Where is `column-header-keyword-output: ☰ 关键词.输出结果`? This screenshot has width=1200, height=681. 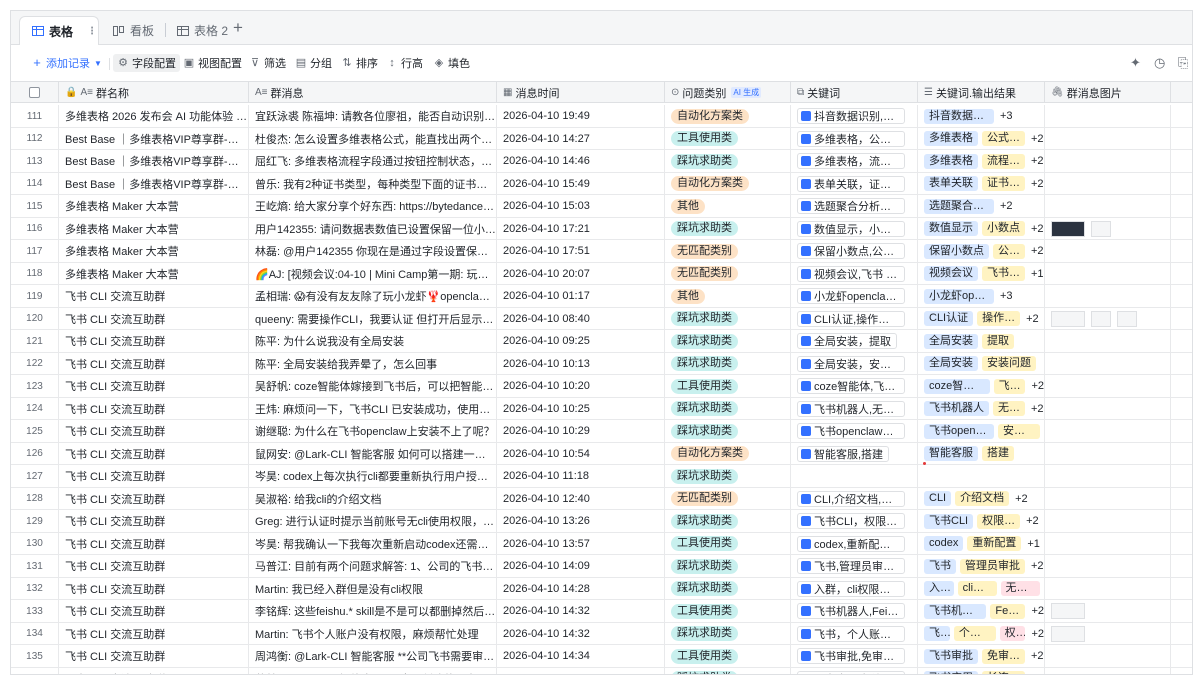 column-header-keyword-output: ☰ 关键词.输出结果 is located at coordinates (981, 92).